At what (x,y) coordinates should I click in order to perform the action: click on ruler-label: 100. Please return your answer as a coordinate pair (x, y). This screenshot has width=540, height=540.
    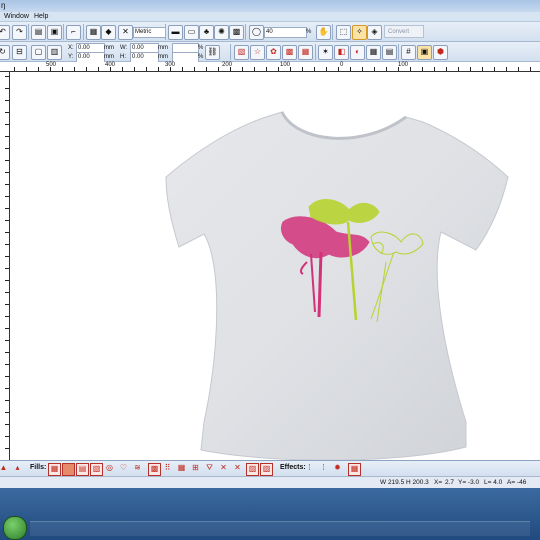
    Looking at the image, I should click on (403, 65).